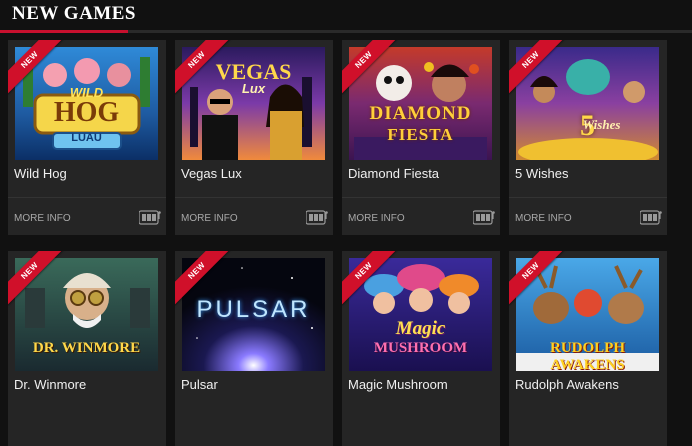 The height and width of the screenshot is (446, 692). I want to click on game-card-rudolph-awakens: NEW RUDOLPH AWAKENS Rudolph Awakens, so click(588, 348).